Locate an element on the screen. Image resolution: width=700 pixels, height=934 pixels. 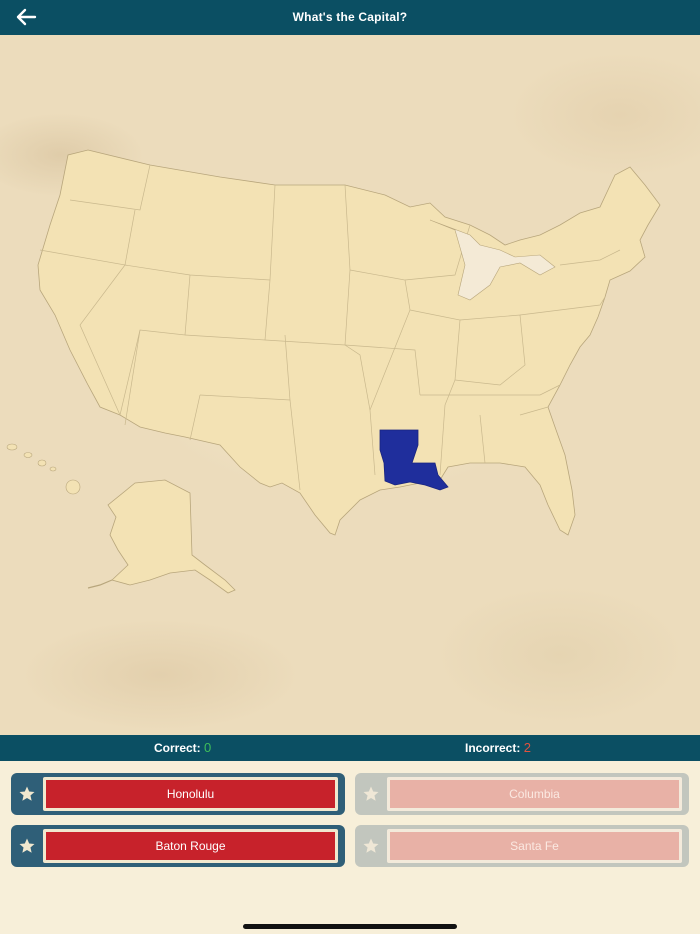
home-indicator is located at coordinates (350, 926).